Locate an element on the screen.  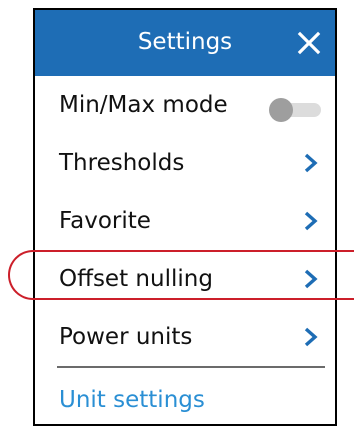
menu-item-label: Min/Max mode is located at coordinates (143, 105).